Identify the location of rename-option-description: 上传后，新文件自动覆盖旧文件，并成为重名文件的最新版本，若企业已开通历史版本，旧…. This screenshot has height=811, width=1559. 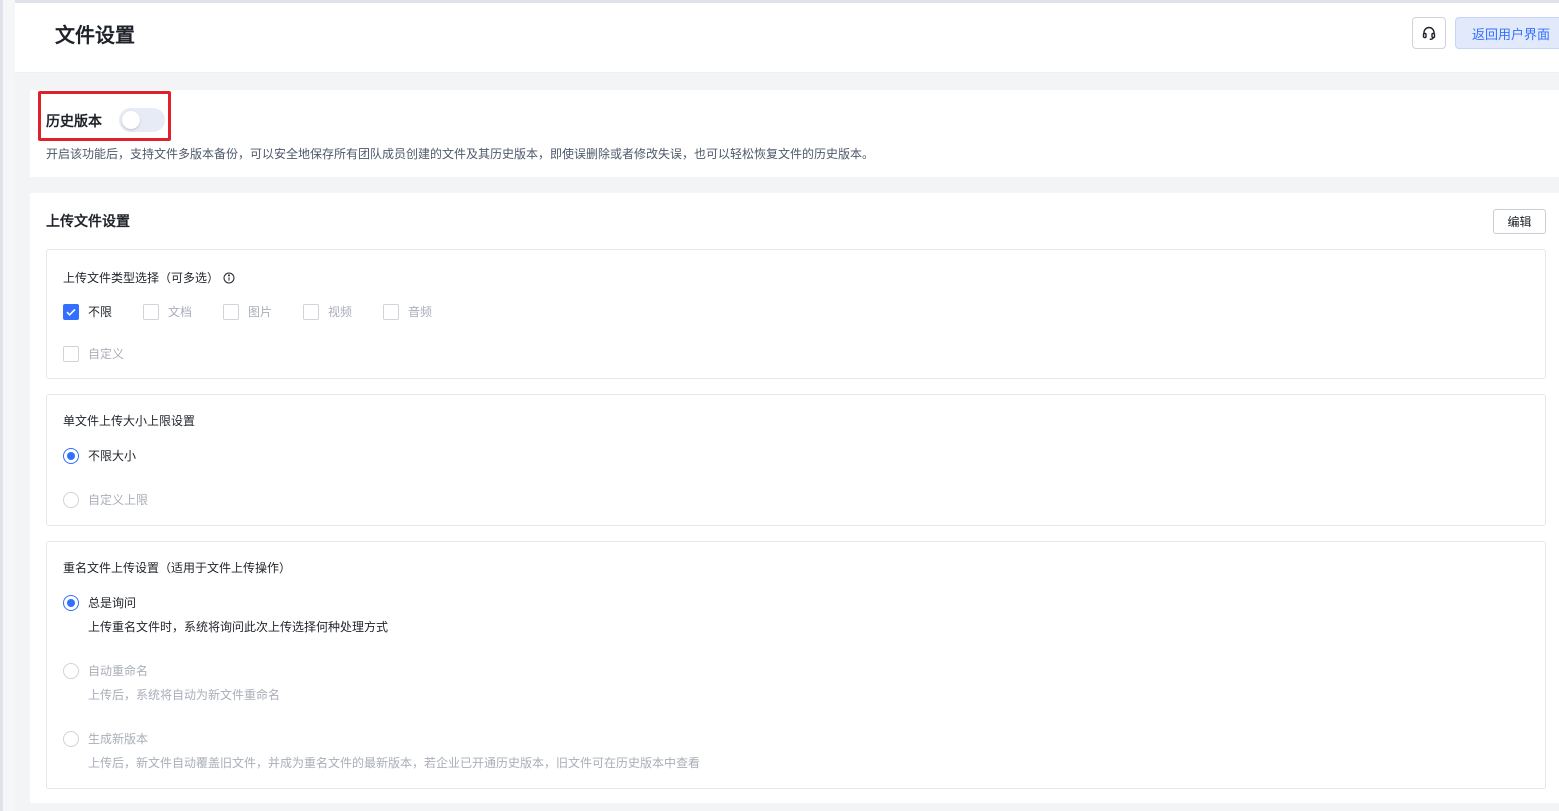
(394, 763).